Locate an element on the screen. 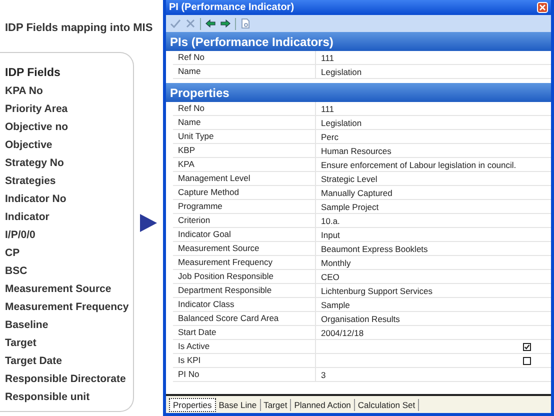 The width and height of the screenshot is (554, 416). right-arrow-icon is located at coordinates (225, 23).